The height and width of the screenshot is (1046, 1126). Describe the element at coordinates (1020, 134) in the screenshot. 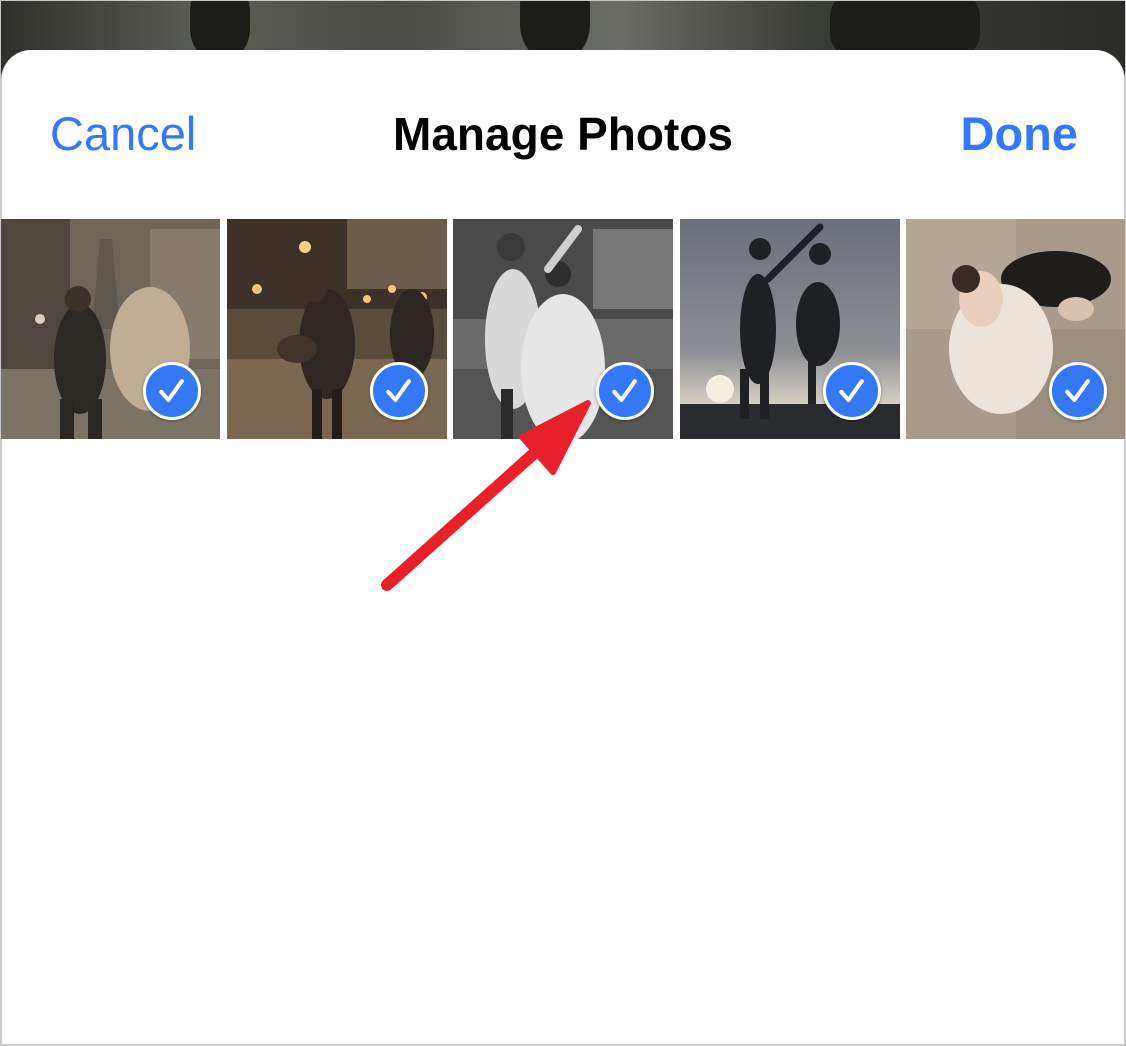

I see `done-button: Done` at that location.